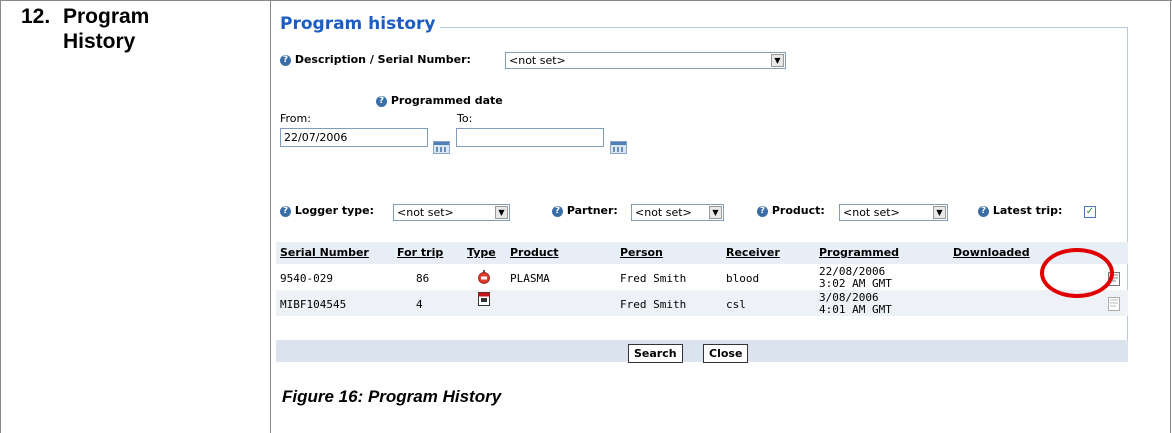  I want to click on logger-tag-icon, so click(484, 277).